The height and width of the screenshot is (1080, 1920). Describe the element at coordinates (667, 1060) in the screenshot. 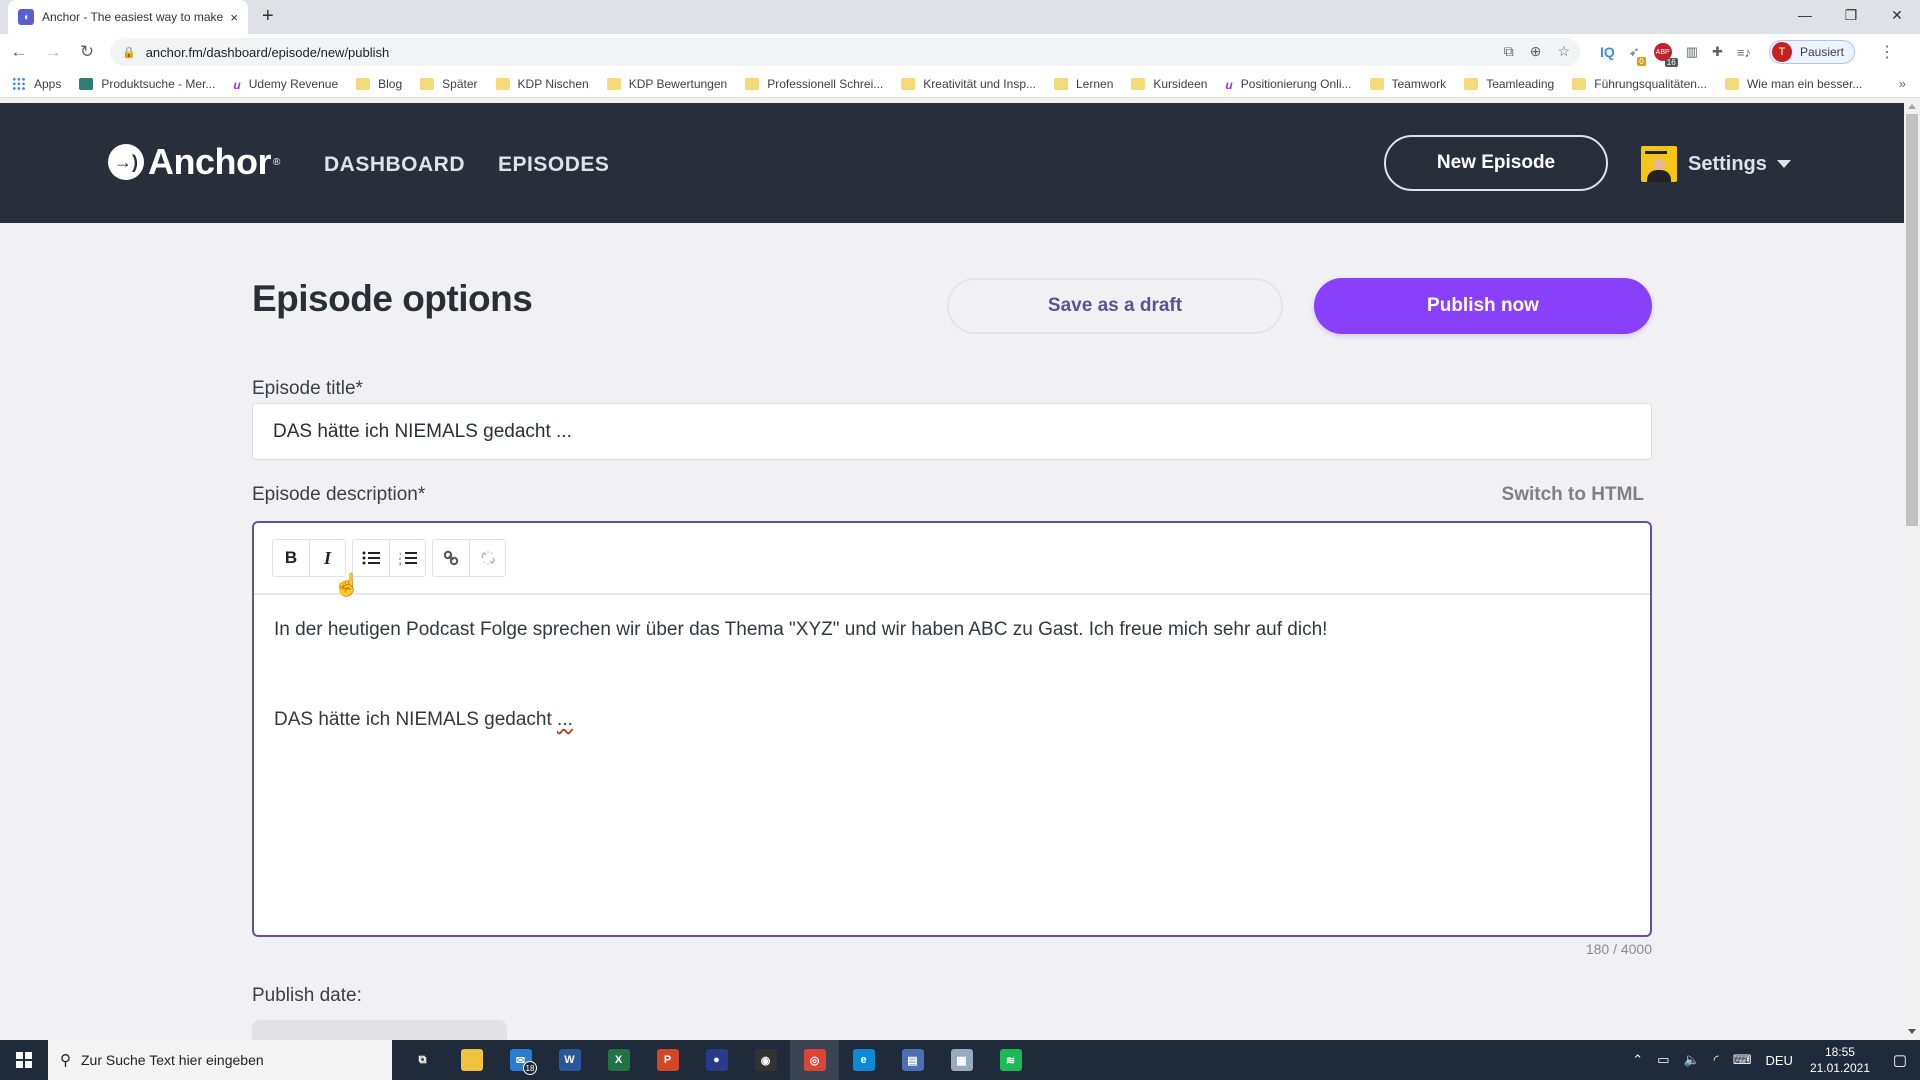

I see `taskbar-app-powerpoint: P` at that location.